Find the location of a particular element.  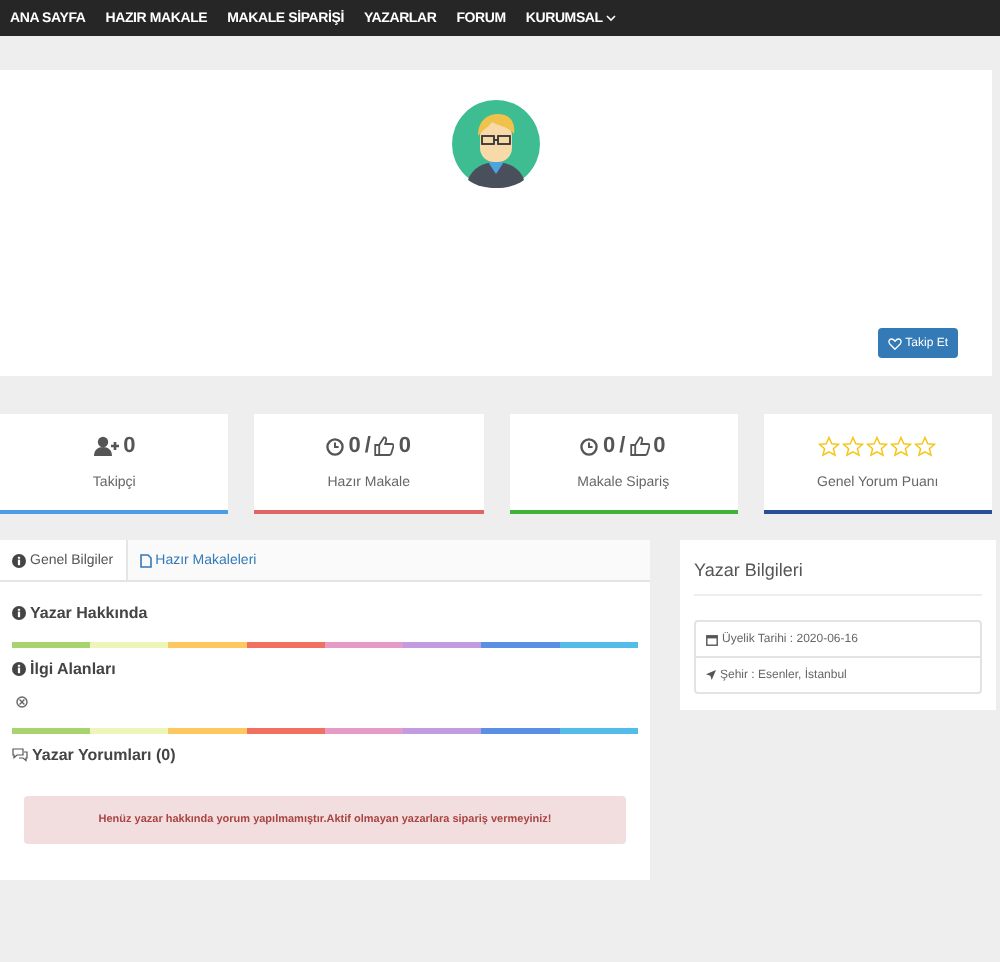

user-plus-icon is located at coordinates (106, 446).